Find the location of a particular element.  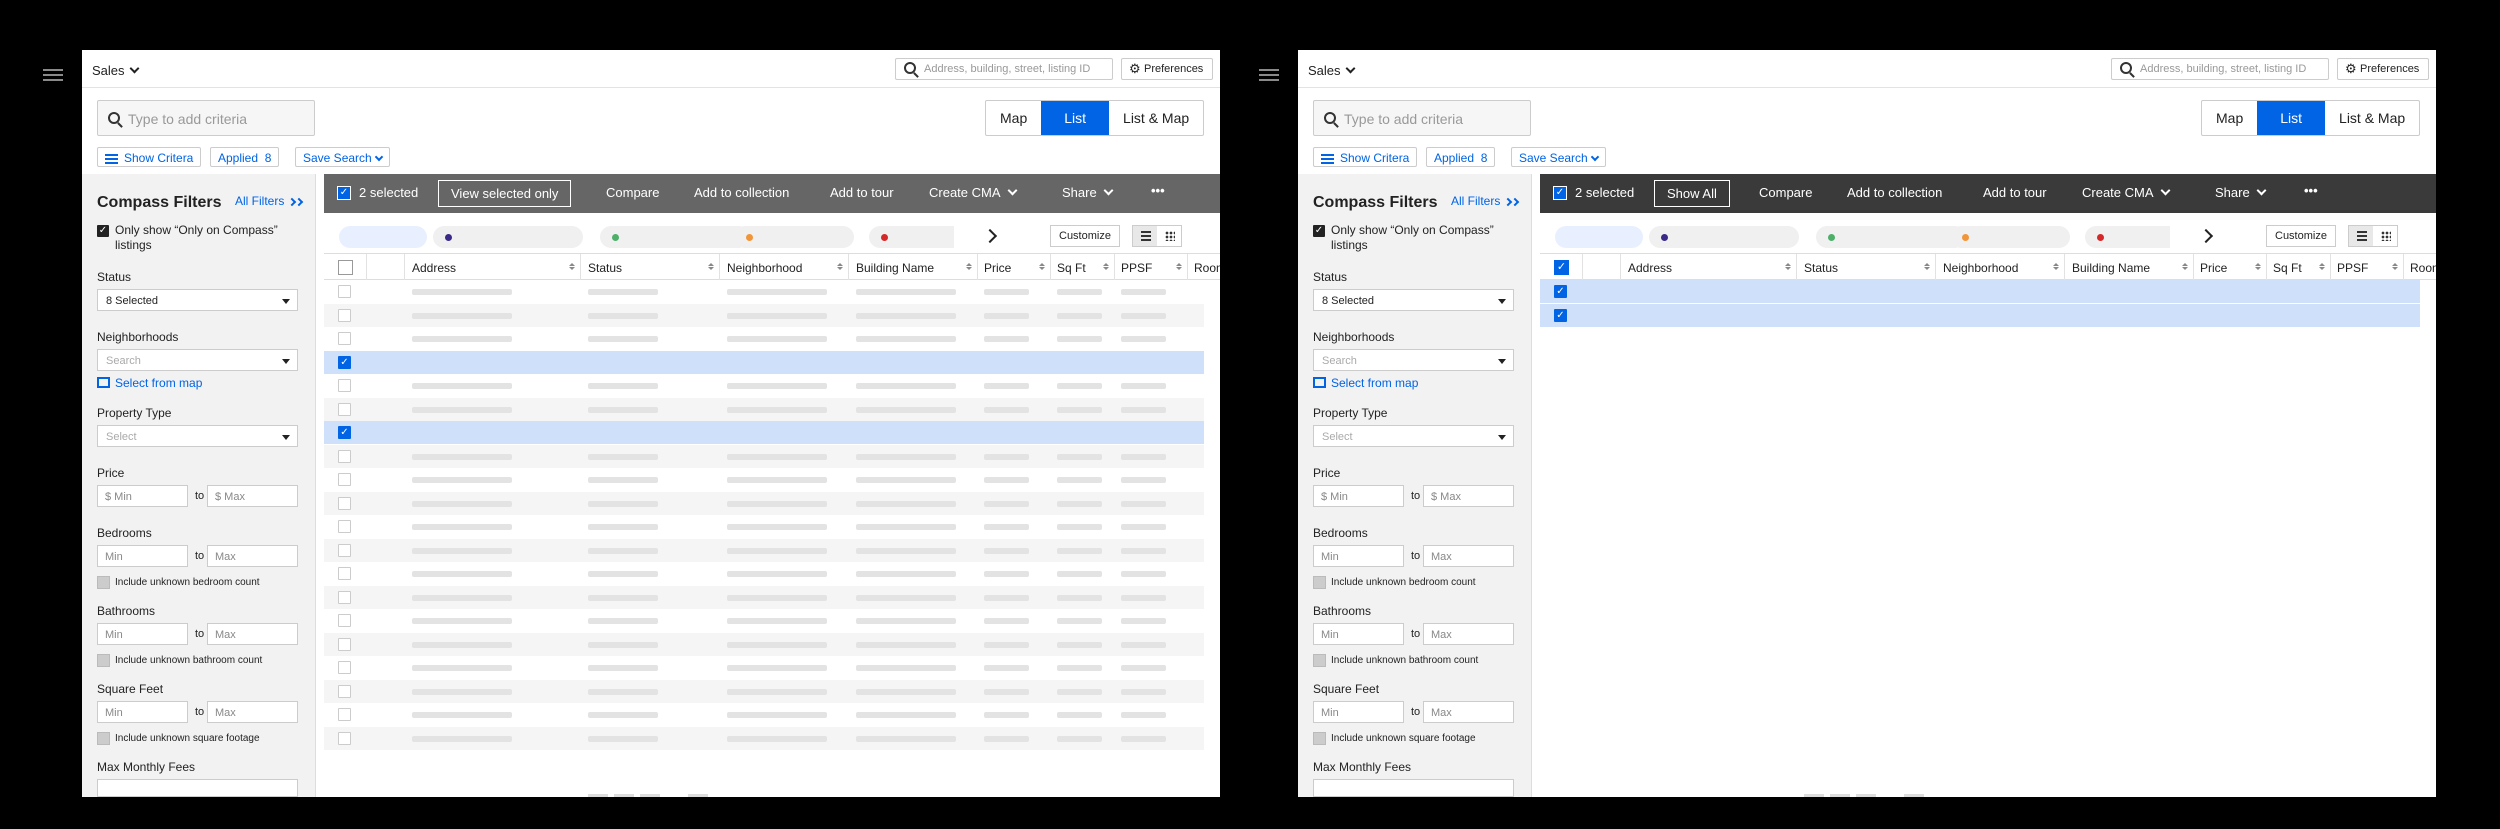

global-search-input: Address, building, street, listing ID is located at coordinates (1004, 69).